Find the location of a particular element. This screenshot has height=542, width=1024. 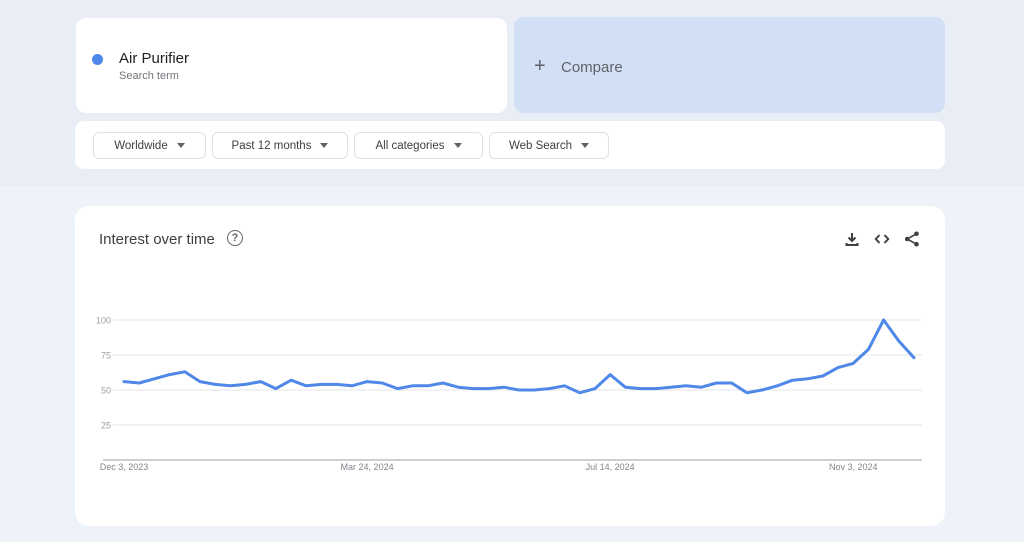

filter-region-dropdown: Worldwide is located at coordinates (149, 145).